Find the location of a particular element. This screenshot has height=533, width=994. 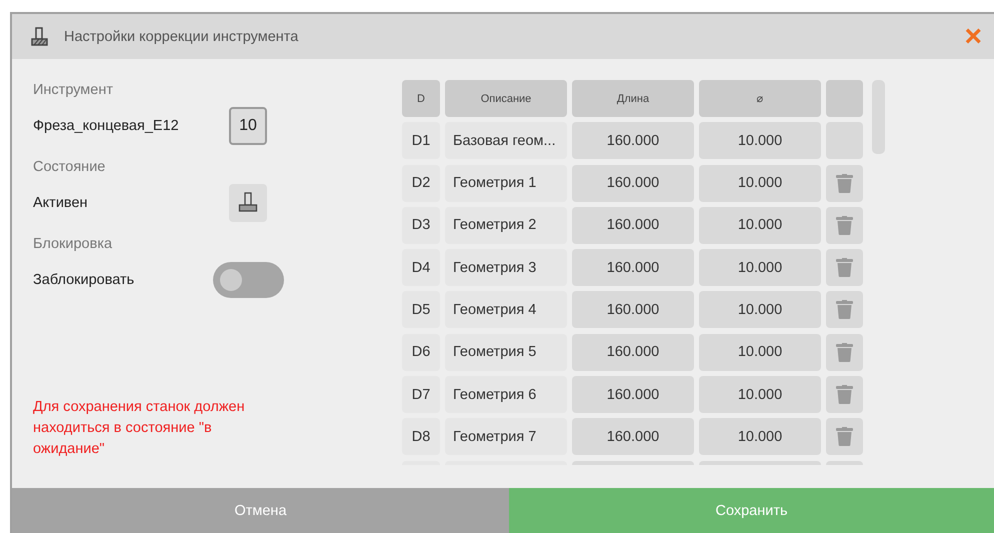

table-cell: D1 is located at coordinates (421, 141).